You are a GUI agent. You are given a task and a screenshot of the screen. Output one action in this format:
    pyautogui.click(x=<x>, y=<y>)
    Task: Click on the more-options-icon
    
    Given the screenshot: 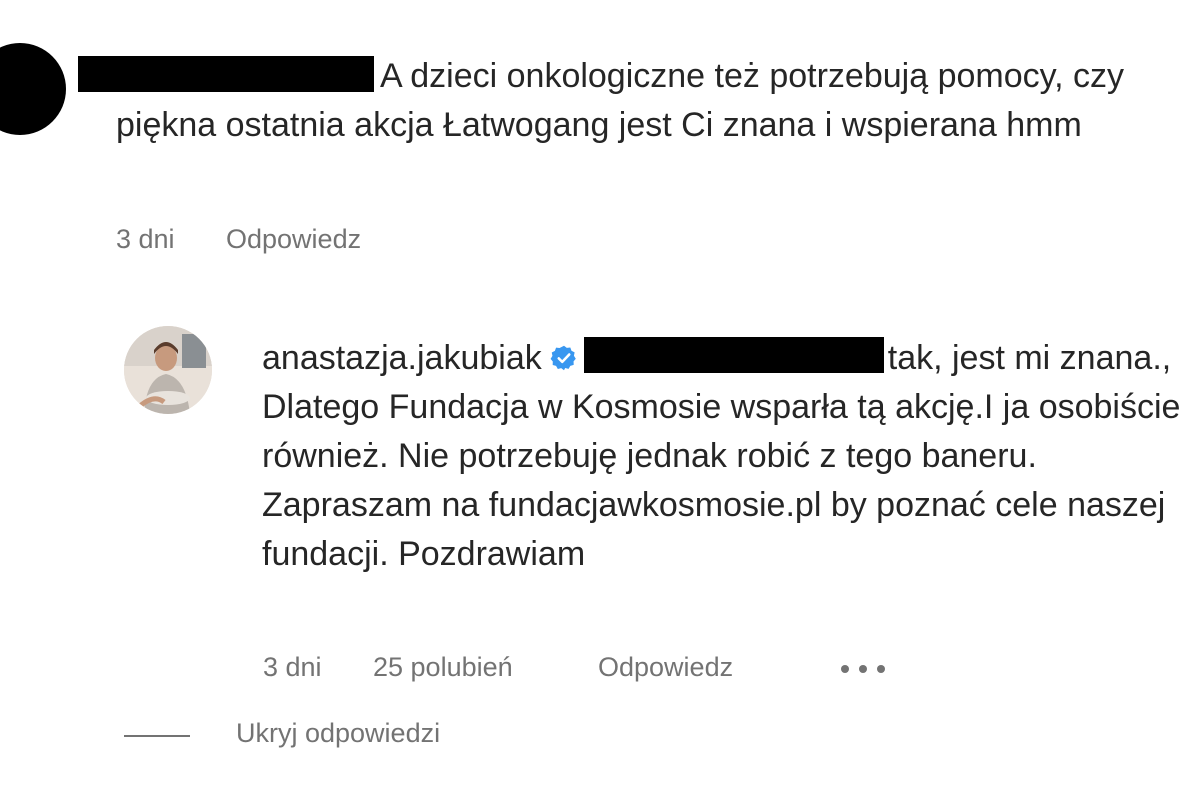 What is the action you would take?
    pyautogui.click(x=863, y=669)
    